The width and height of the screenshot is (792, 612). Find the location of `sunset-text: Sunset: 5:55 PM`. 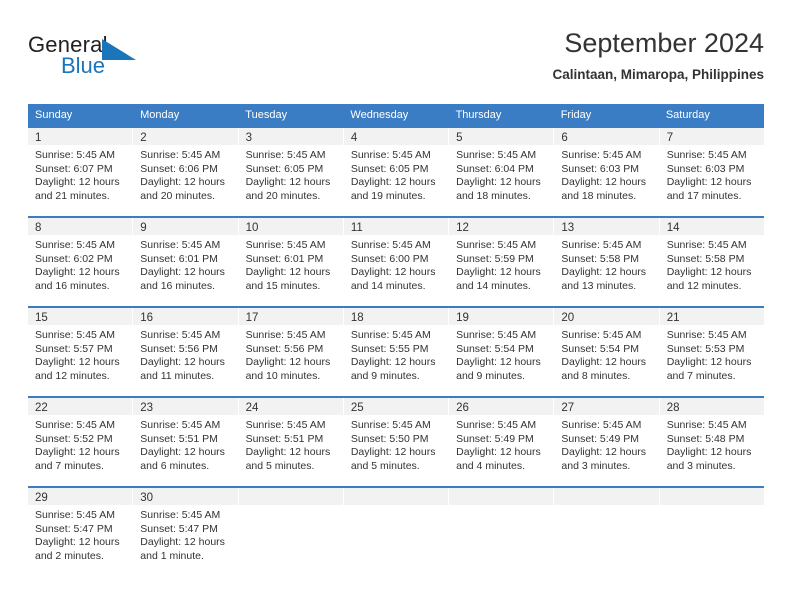

sunset-text: Sunset: 5:55 PM is located at coordinates (389, 348).